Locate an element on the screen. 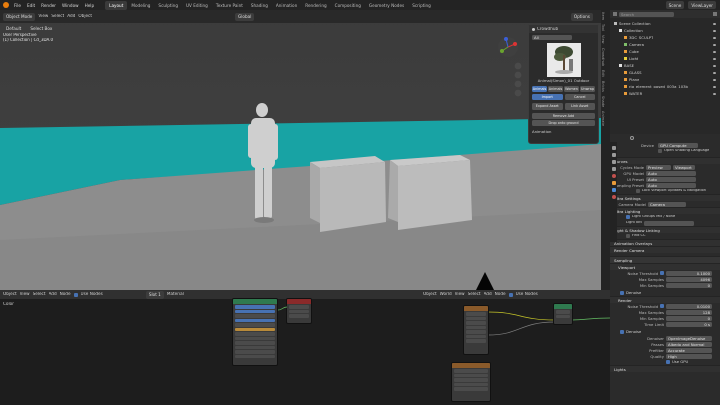 This screenshot has width=720, height=405. vp-menu-select: Select is located at coordinates (57, 16).